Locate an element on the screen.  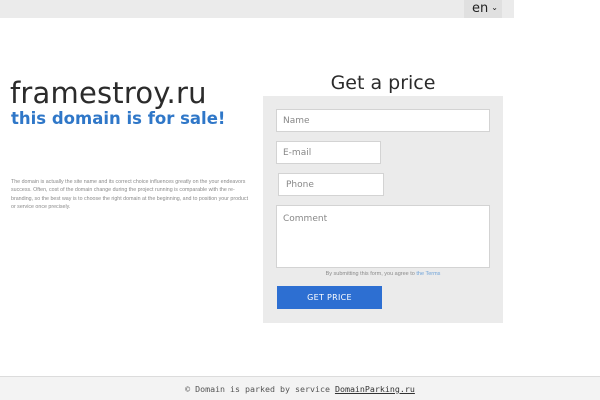
name-input: Name is located at coordinates (383, 120).